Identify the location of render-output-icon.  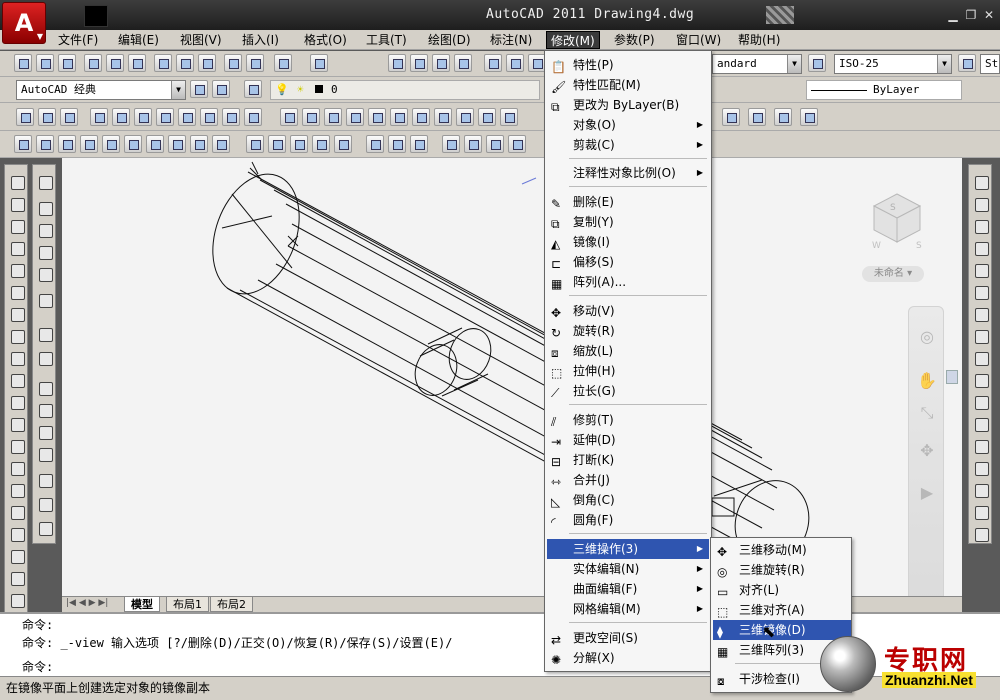
(45, 528).